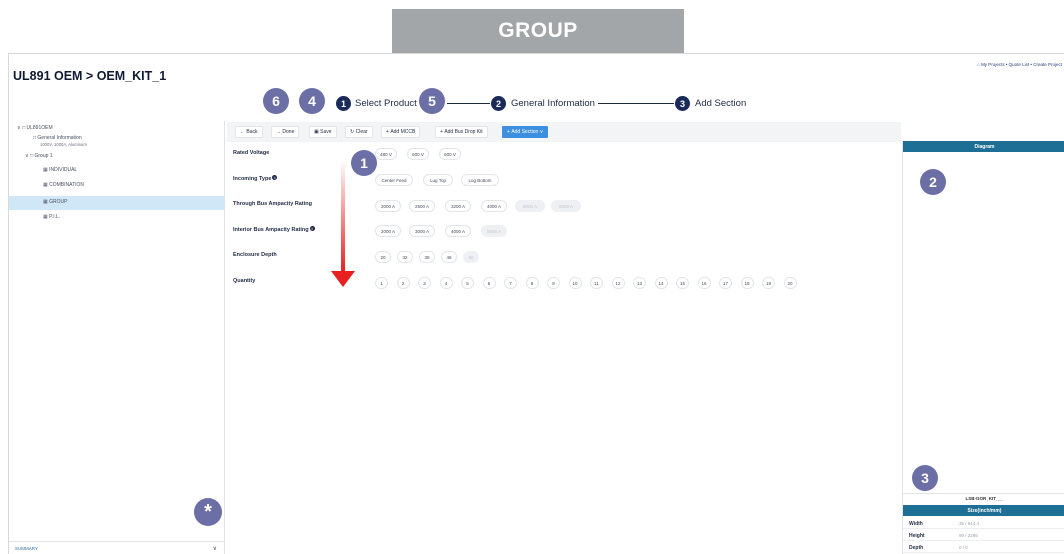 The height and width of the screenshot is (554, 1064). Describe the element at coordinates (790, 283) in the screenshot. I see `quantity-option: 20` at that location.